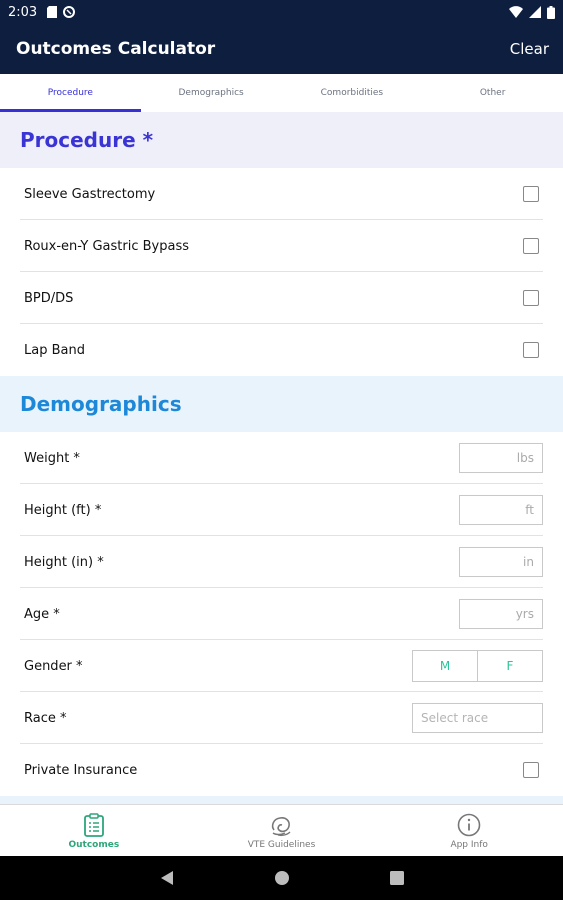 The height and width of the screenshot is (900, 563). What do you see at coordinates (116, 49) in the screenshot?
I see `app-title: Outcomes Calculator` at bounding box center [116, 49].